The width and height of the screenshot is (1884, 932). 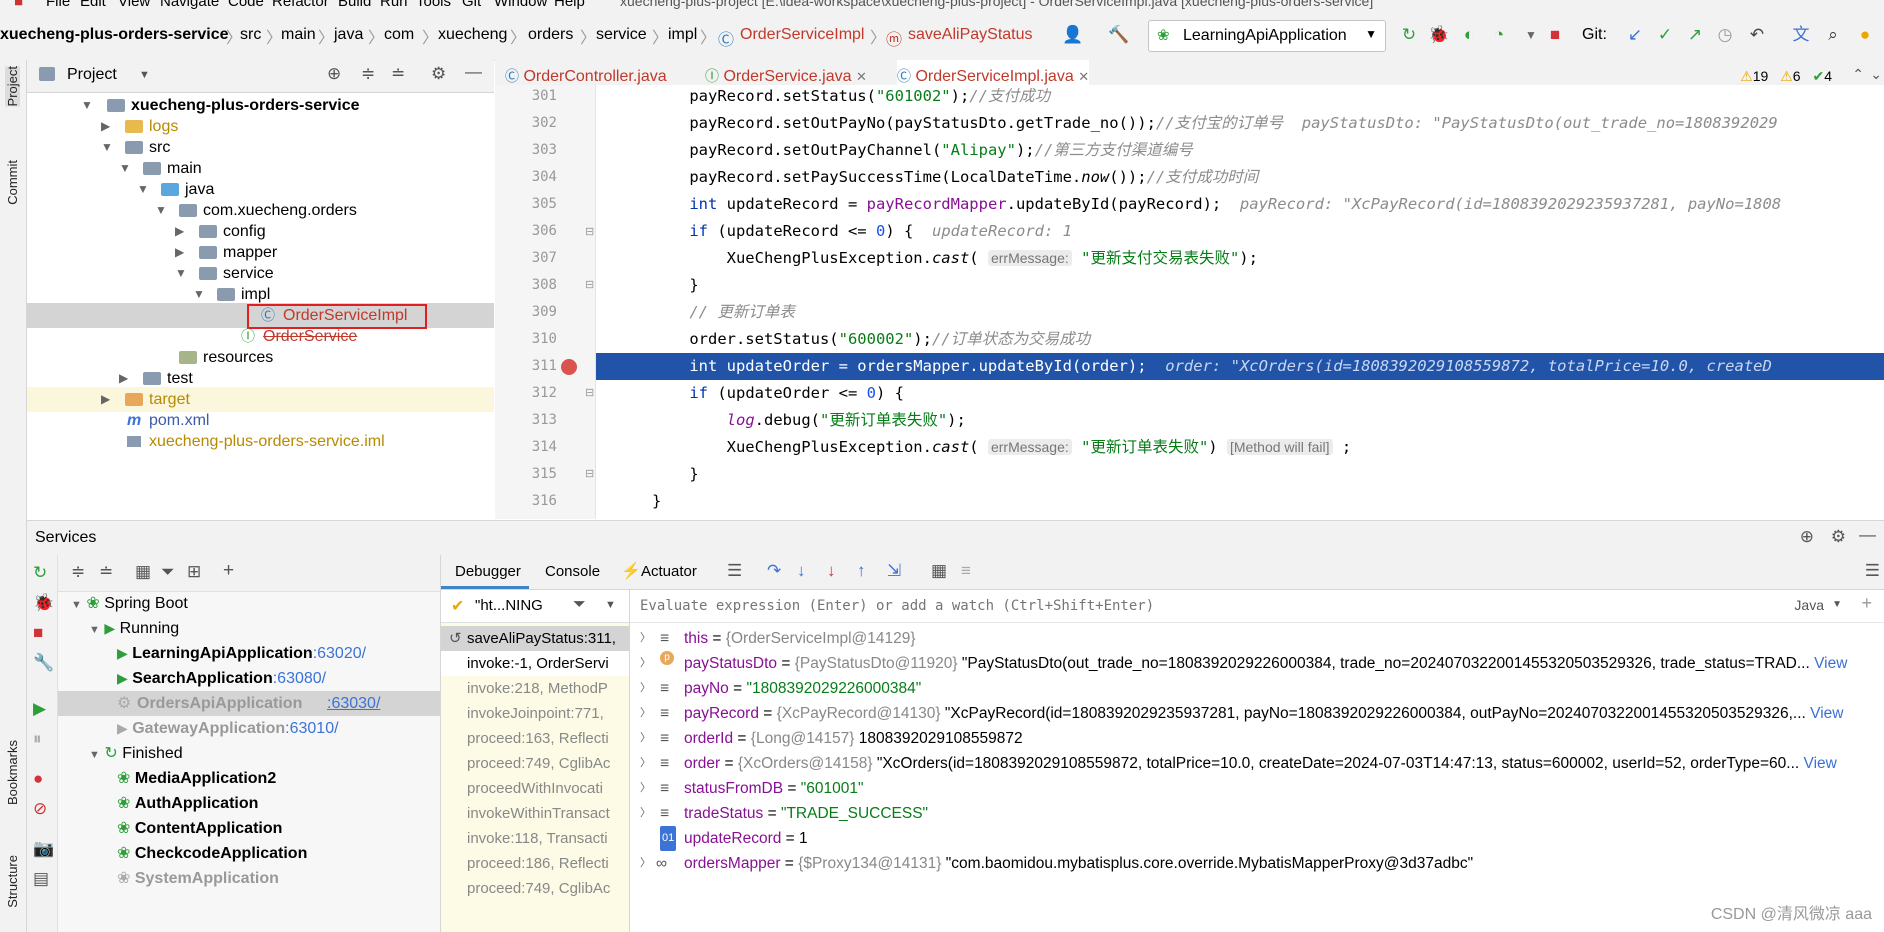 I want to click on mute-breakpoints-icon: ⊘, so click(x=40, y=809).